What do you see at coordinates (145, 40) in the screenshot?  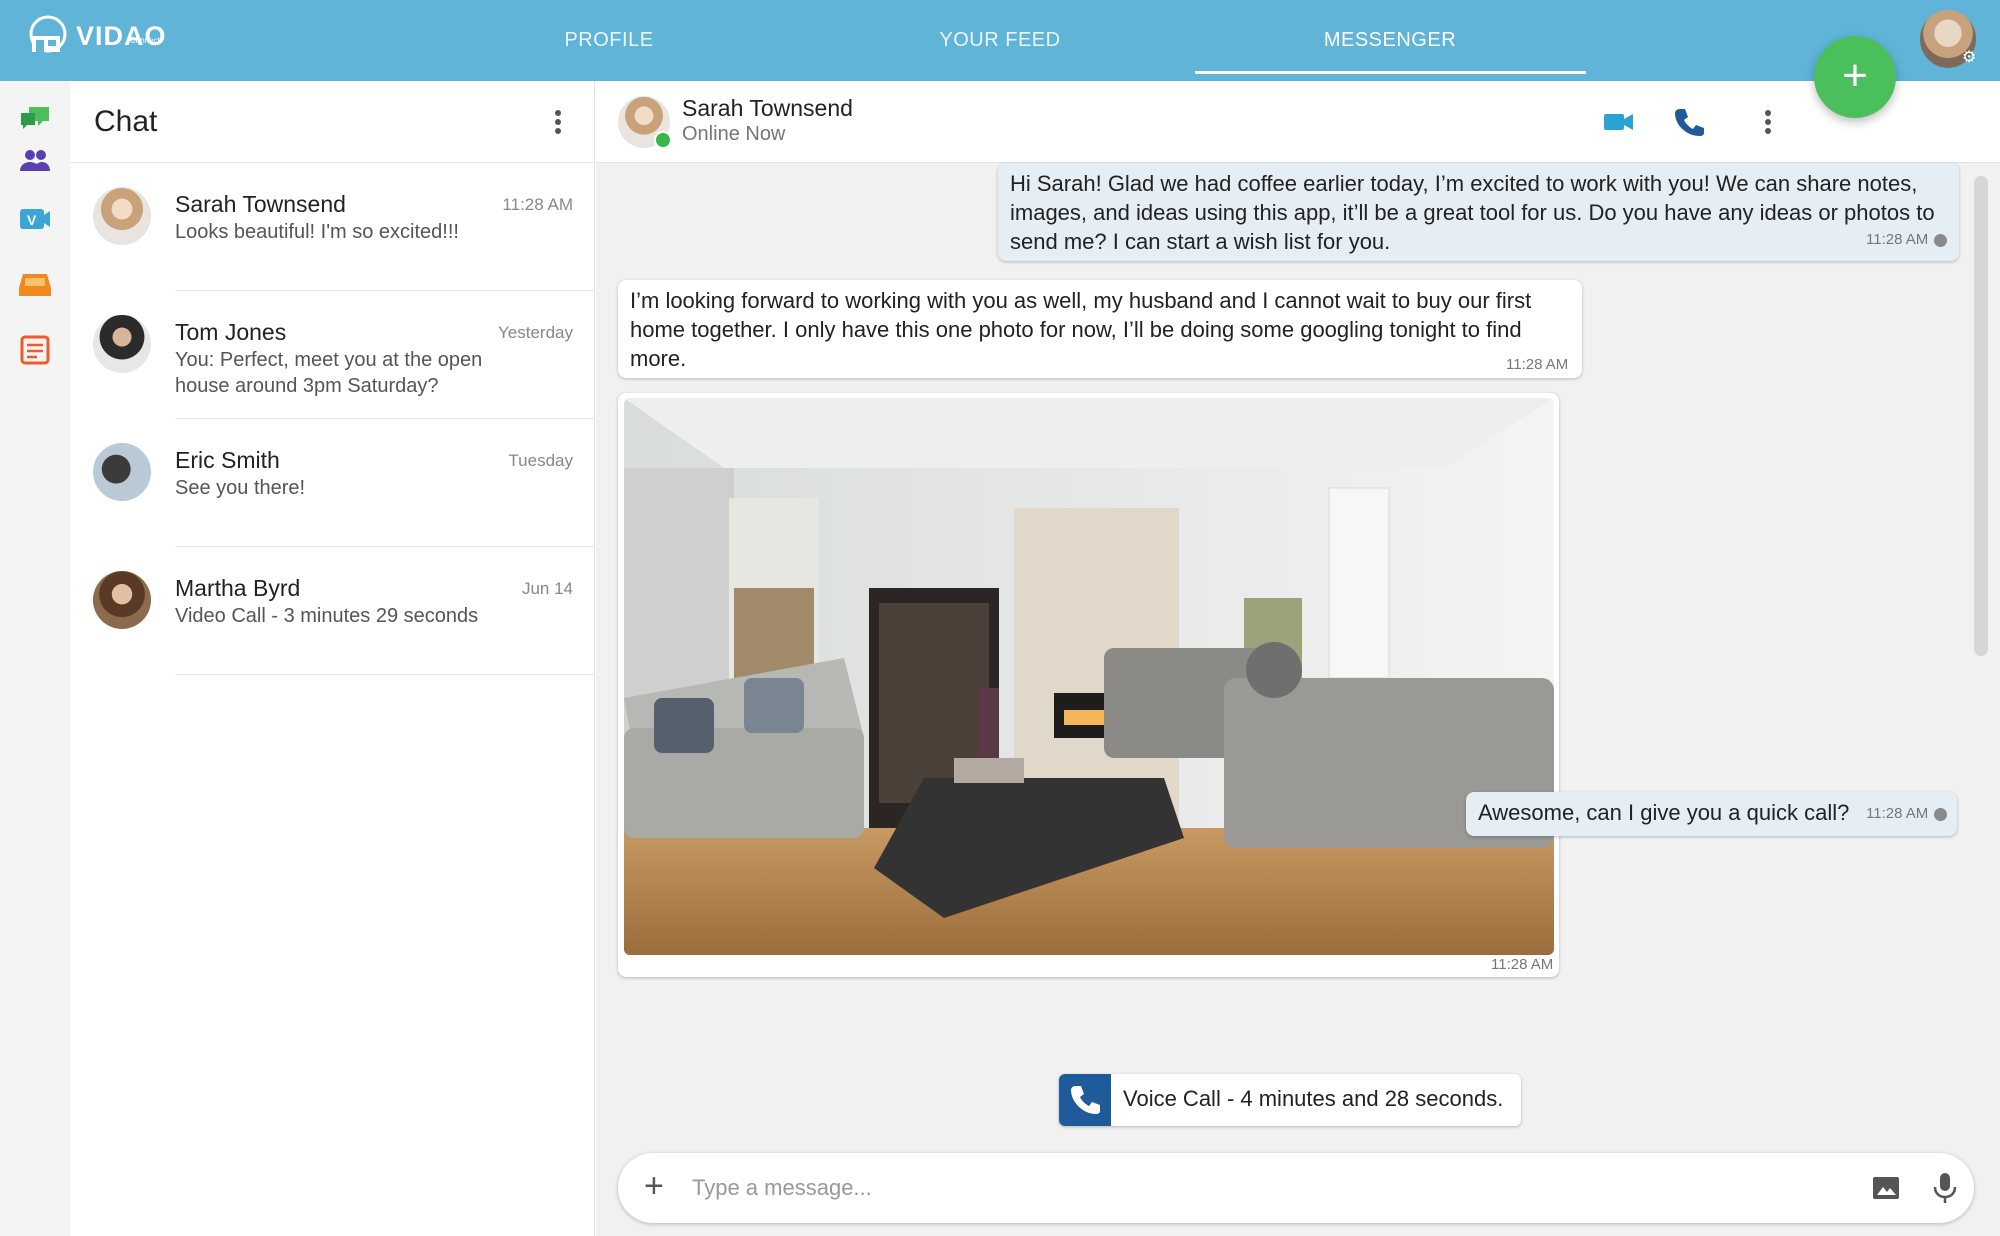 I see `logo-subtext: Connect` at bounding box center [145, 40].